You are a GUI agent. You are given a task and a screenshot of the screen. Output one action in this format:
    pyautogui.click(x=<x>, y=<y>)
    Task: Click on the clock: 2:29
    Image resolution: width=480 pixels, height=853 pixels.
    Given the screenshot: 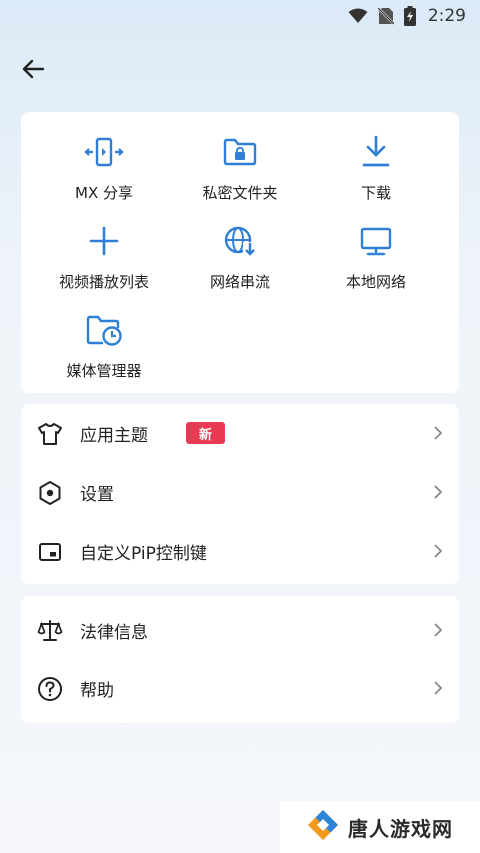 What is the action you would take?
    pyautogui.click(x=446, y=16)
    